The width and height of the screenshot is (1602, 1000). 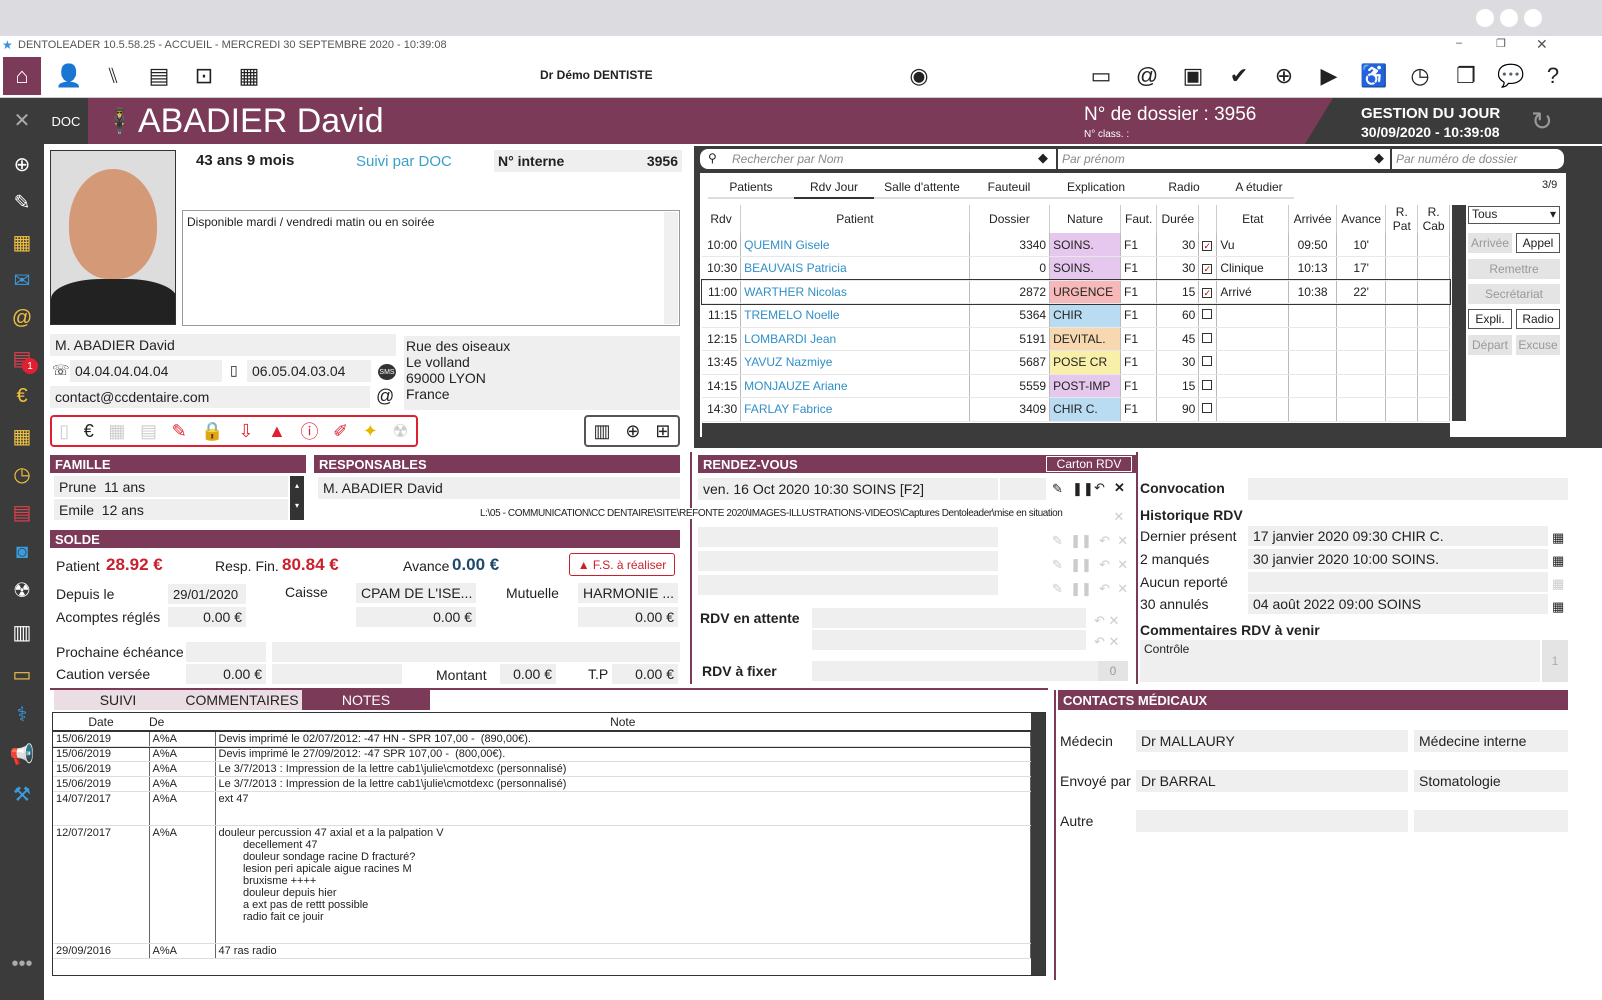 What do you see at coordinates (113, 76) in the screenshot?
I see `chair-icon: ⑊` at bounding box center [113, 76].